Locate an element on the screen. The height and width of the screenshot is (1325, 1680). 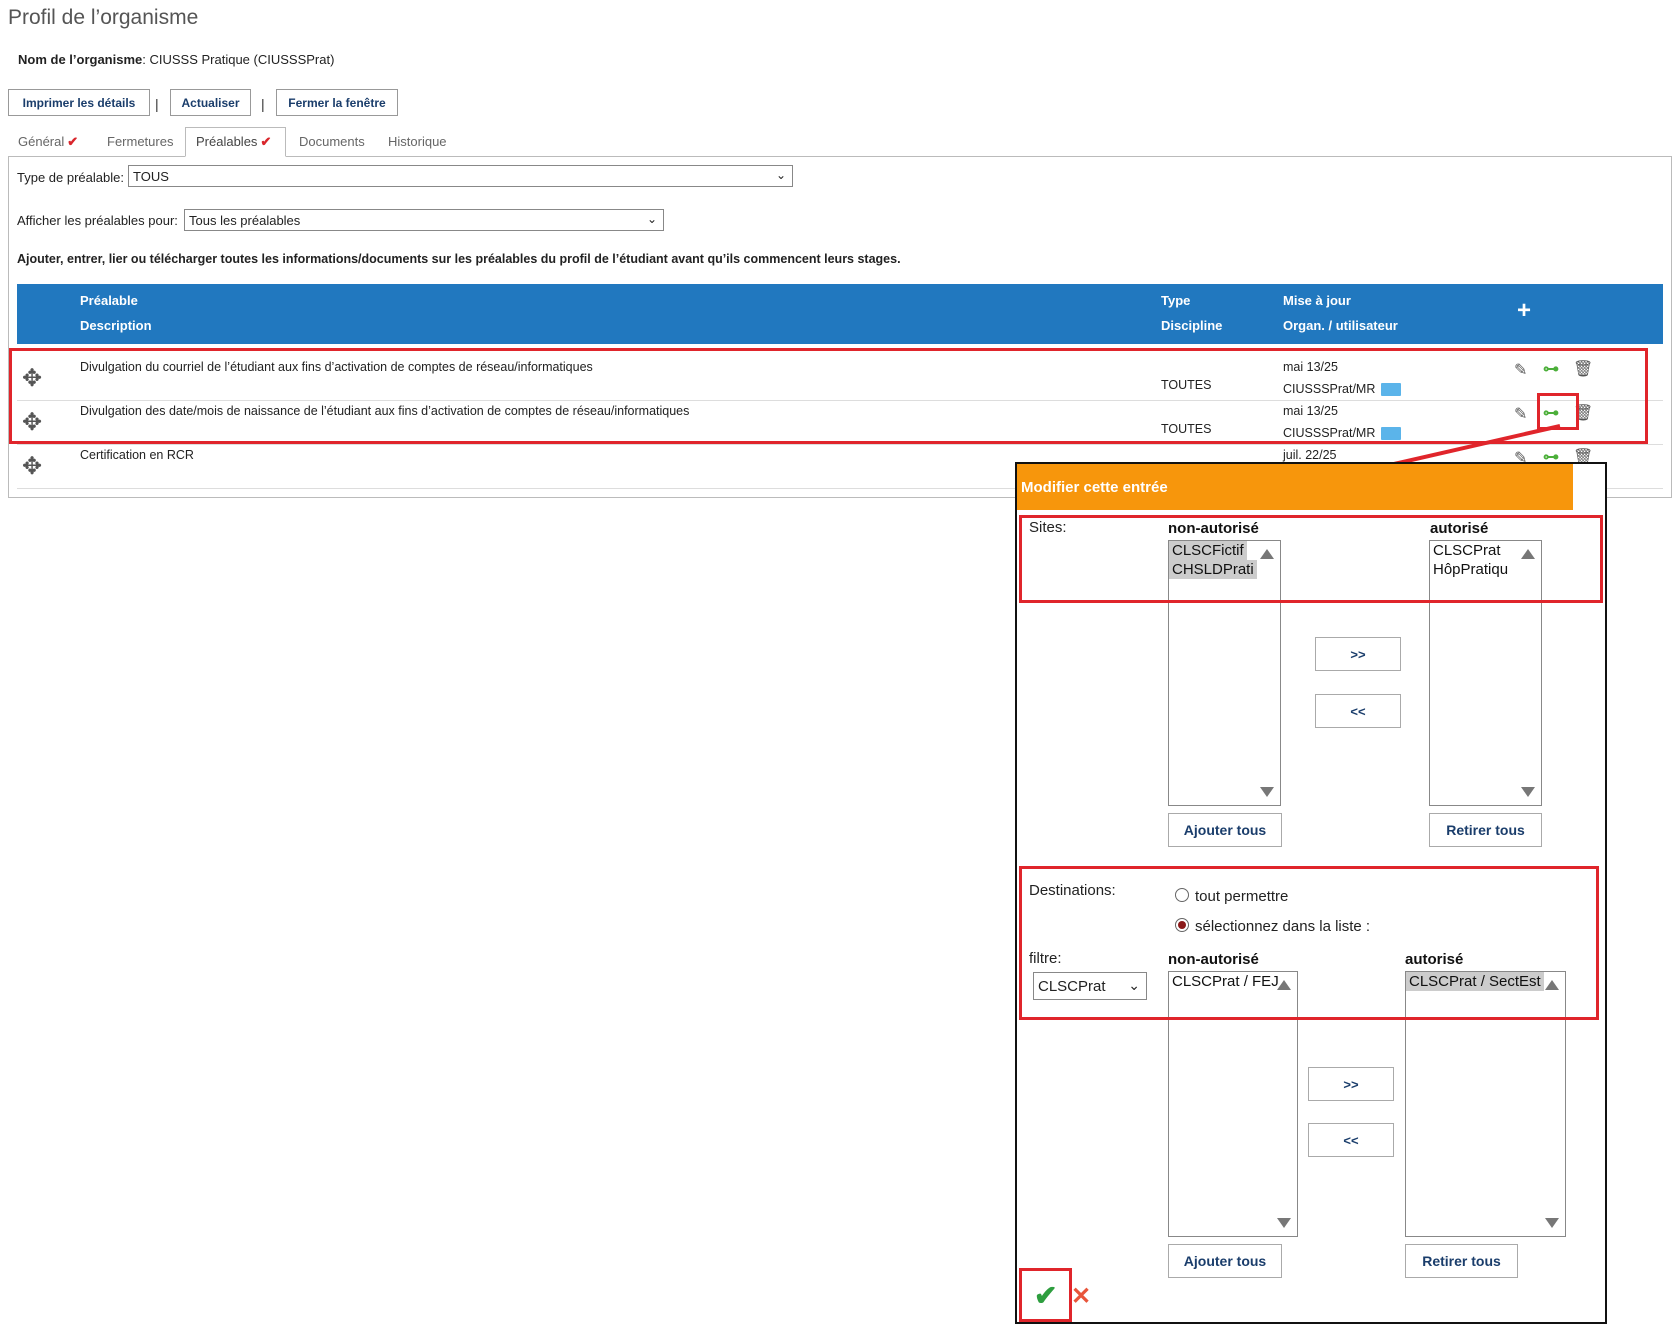
confirm-highlight-box is located at coordinates (1045, 1295).